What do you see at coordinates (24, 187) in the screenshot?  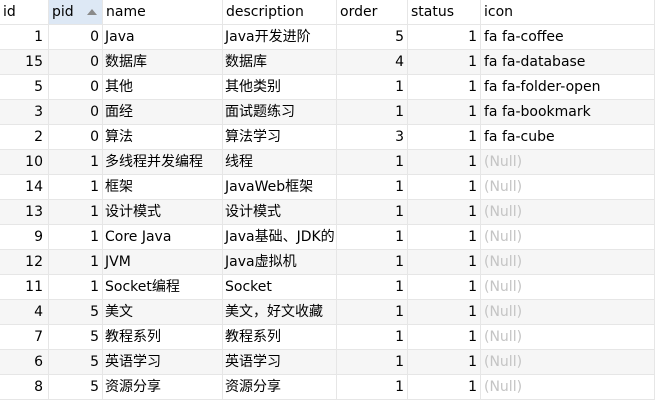 I see `cell-id: 14` at bounding box center [24, 187].